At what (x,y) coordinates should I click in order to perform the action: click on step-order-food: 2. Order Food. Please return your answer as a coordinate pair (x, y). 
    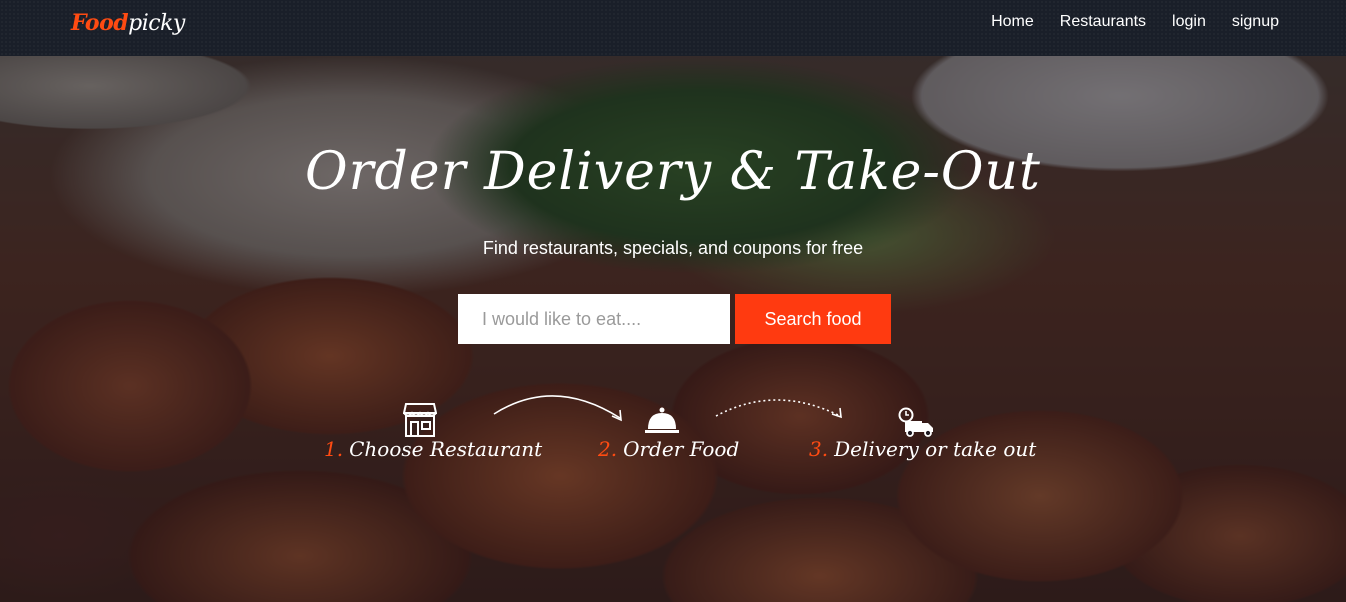
    Looking at the image, I should click on (668, 449).